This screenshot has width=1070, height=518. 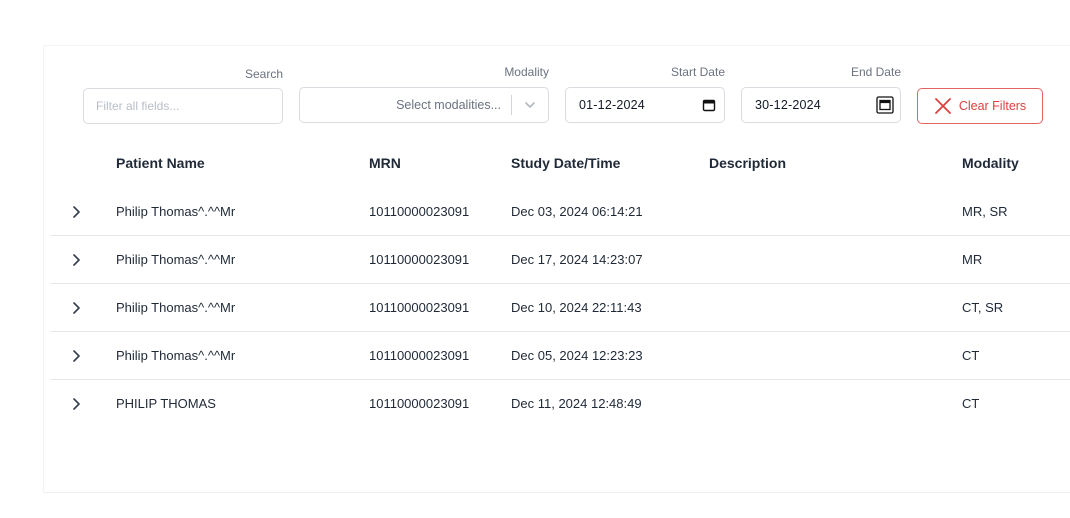 I want to click on study-datetime-cell: Dec 05, 2024 12:23:23, so click(x=577, y=355).